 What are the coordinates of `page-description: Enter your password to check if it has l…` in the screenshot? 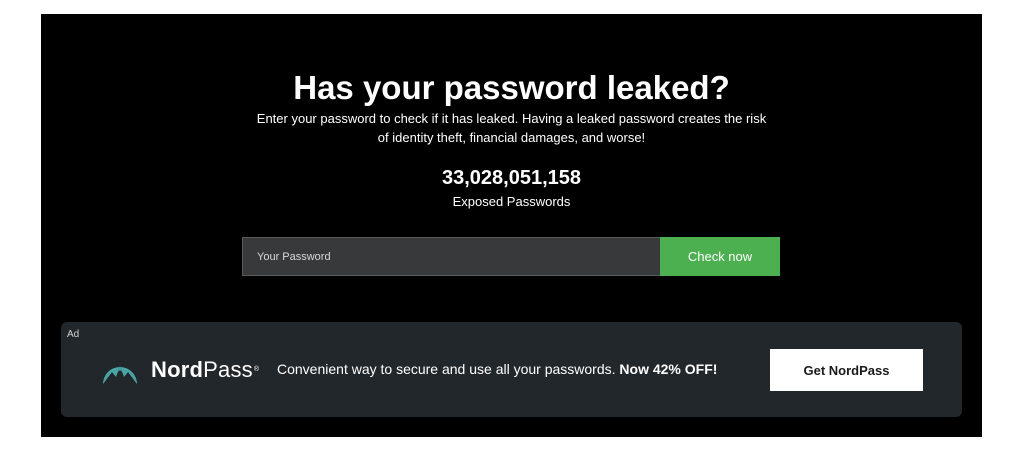 It's located at (511, 128).